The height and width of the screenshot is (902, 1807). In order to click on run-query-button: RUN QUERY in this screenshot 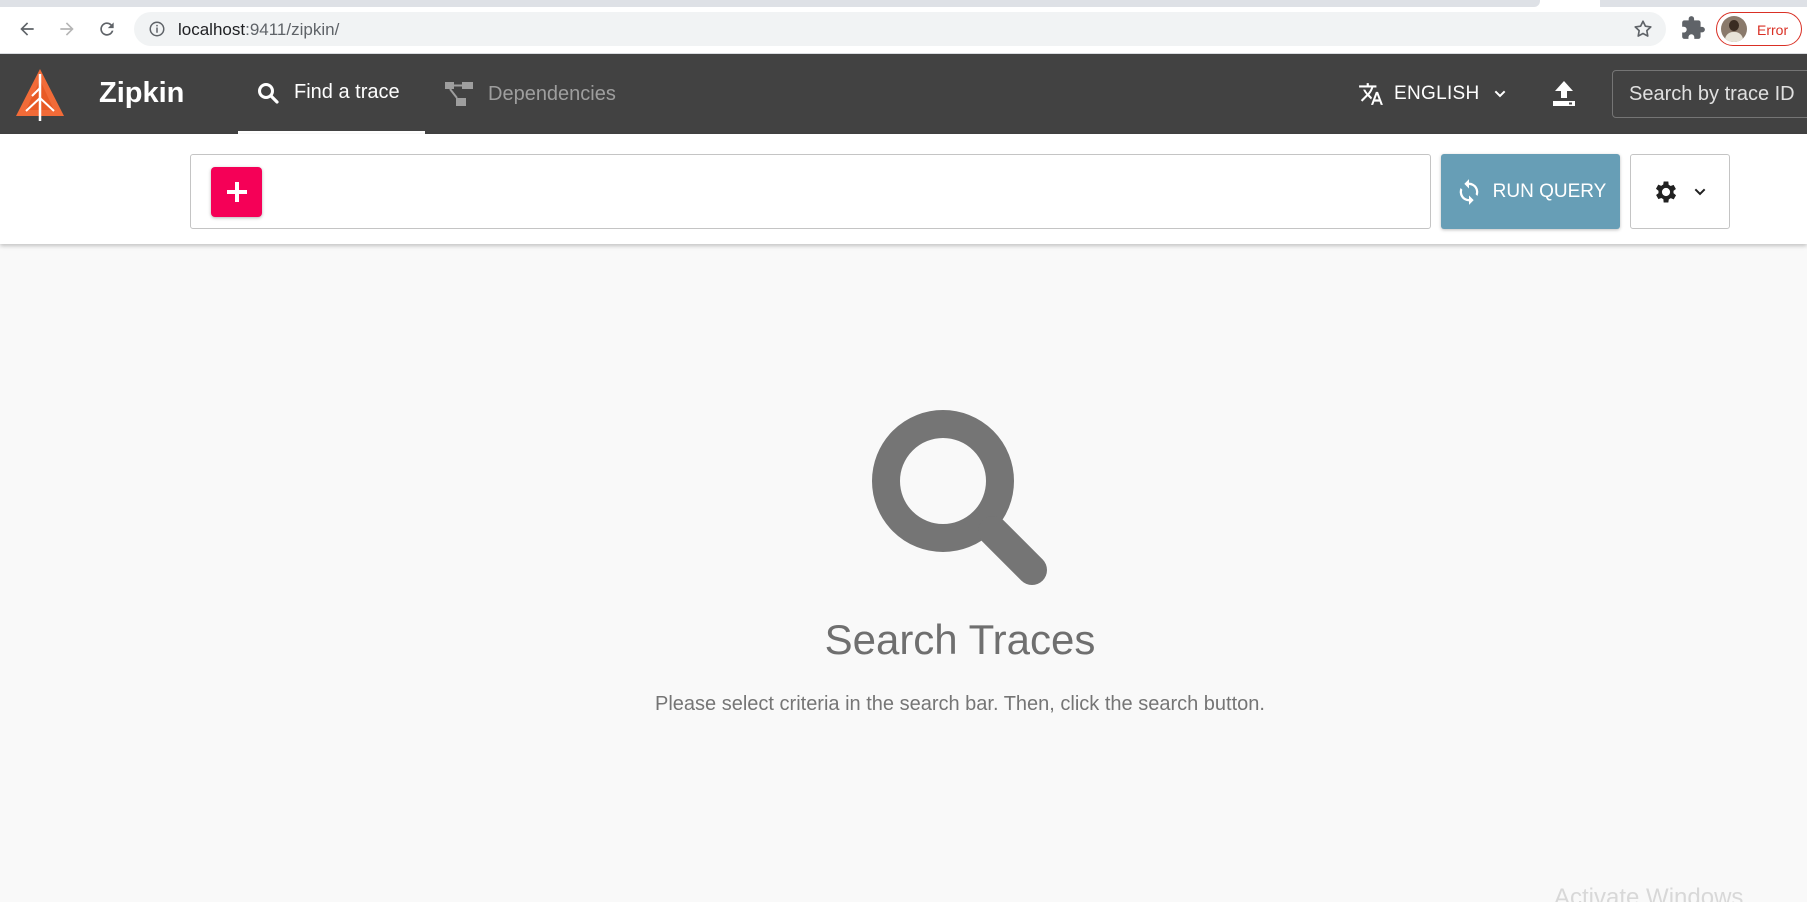, I will do `click(1530, 191)`.